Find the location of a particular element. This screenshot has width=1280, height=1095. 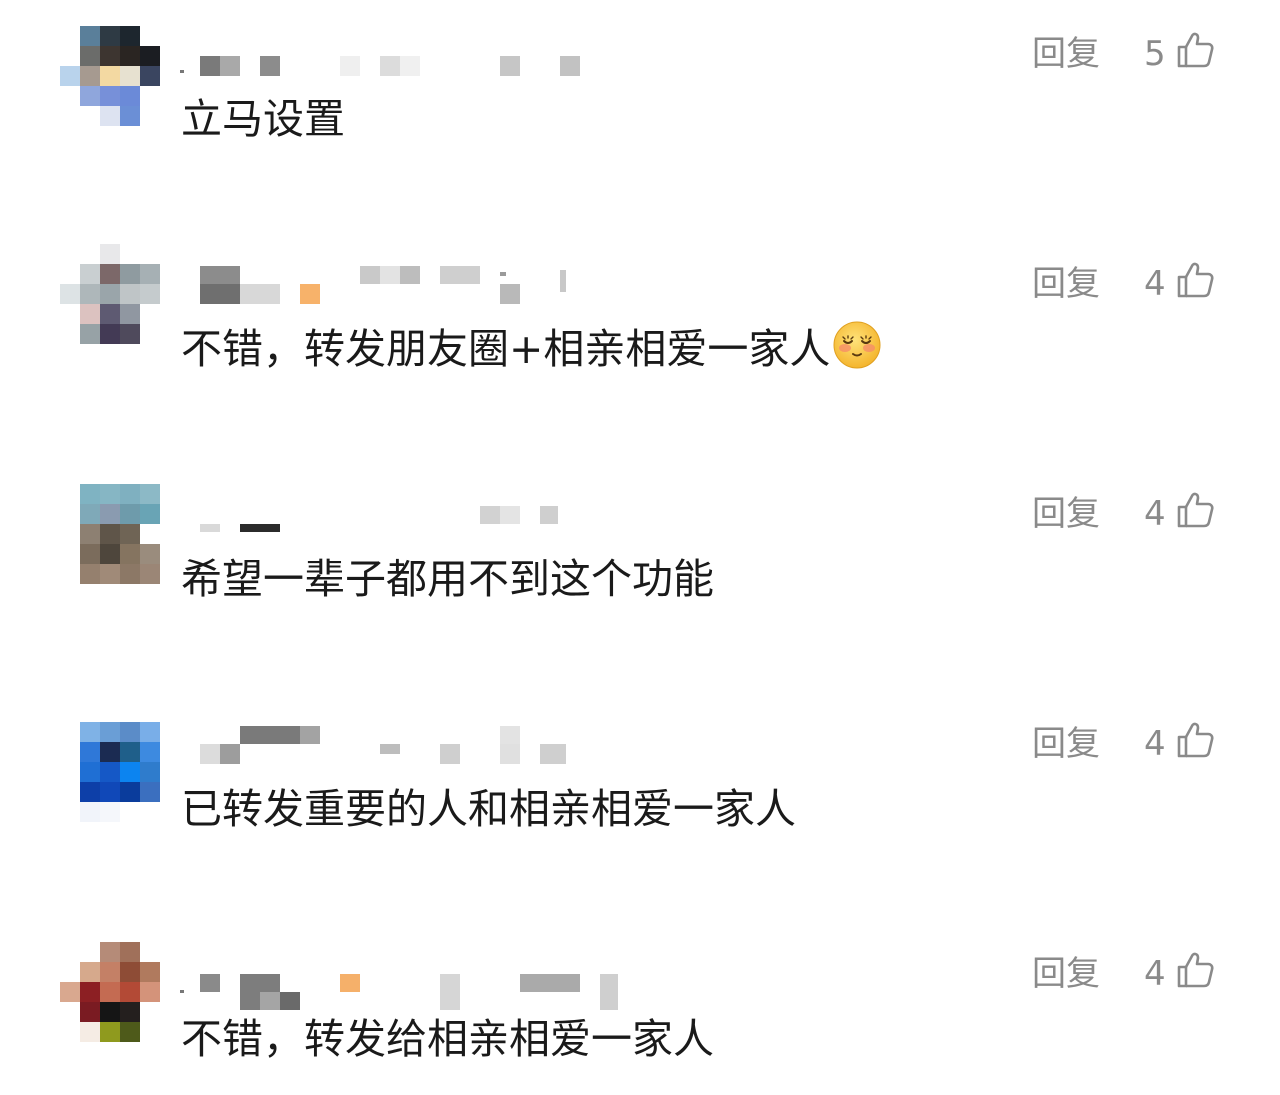

comment-text: 不错，转发朋友圈+相亲相爱一家人 is located at coordinates (531, 347).